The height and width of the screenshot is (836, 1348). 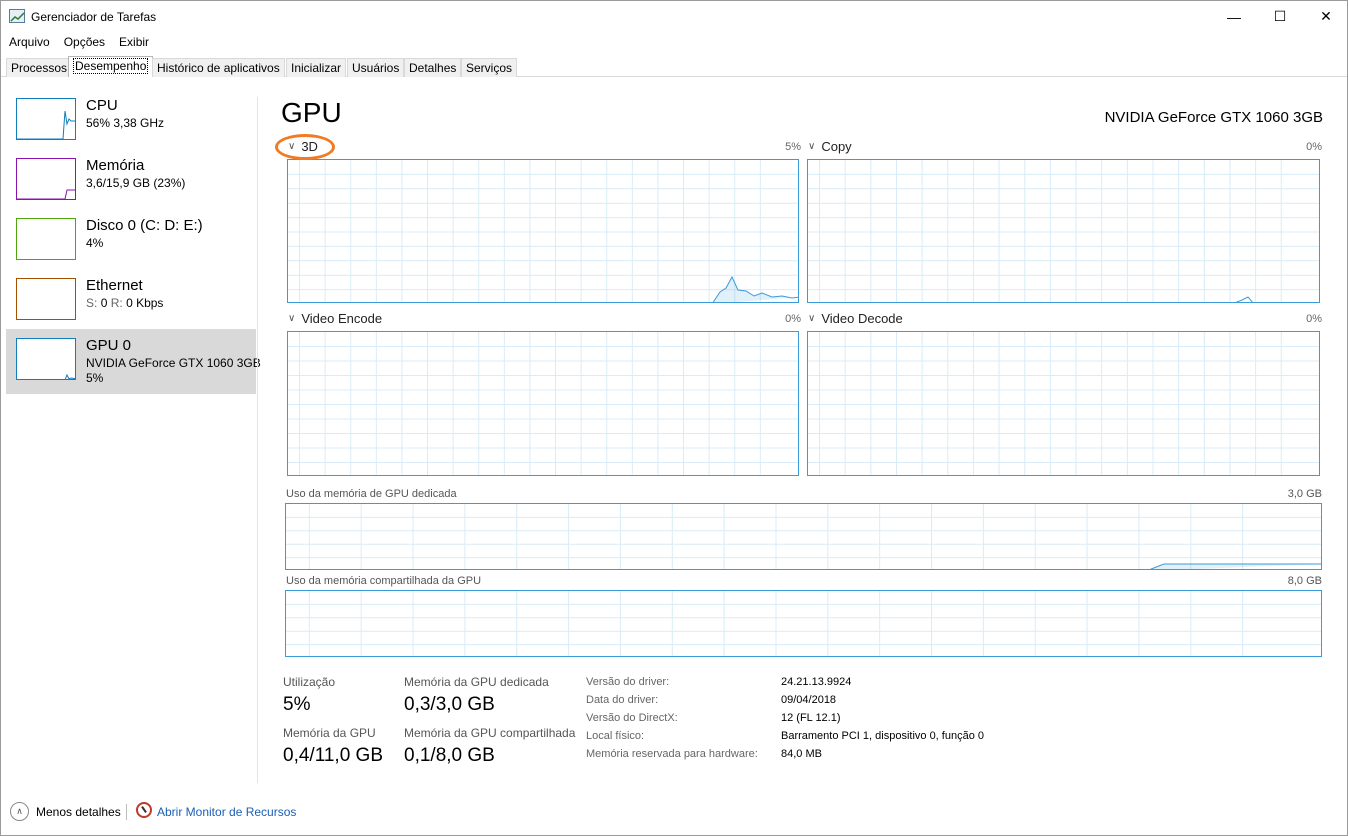 I want to click on graph-3d, so click(x=543, y=231).